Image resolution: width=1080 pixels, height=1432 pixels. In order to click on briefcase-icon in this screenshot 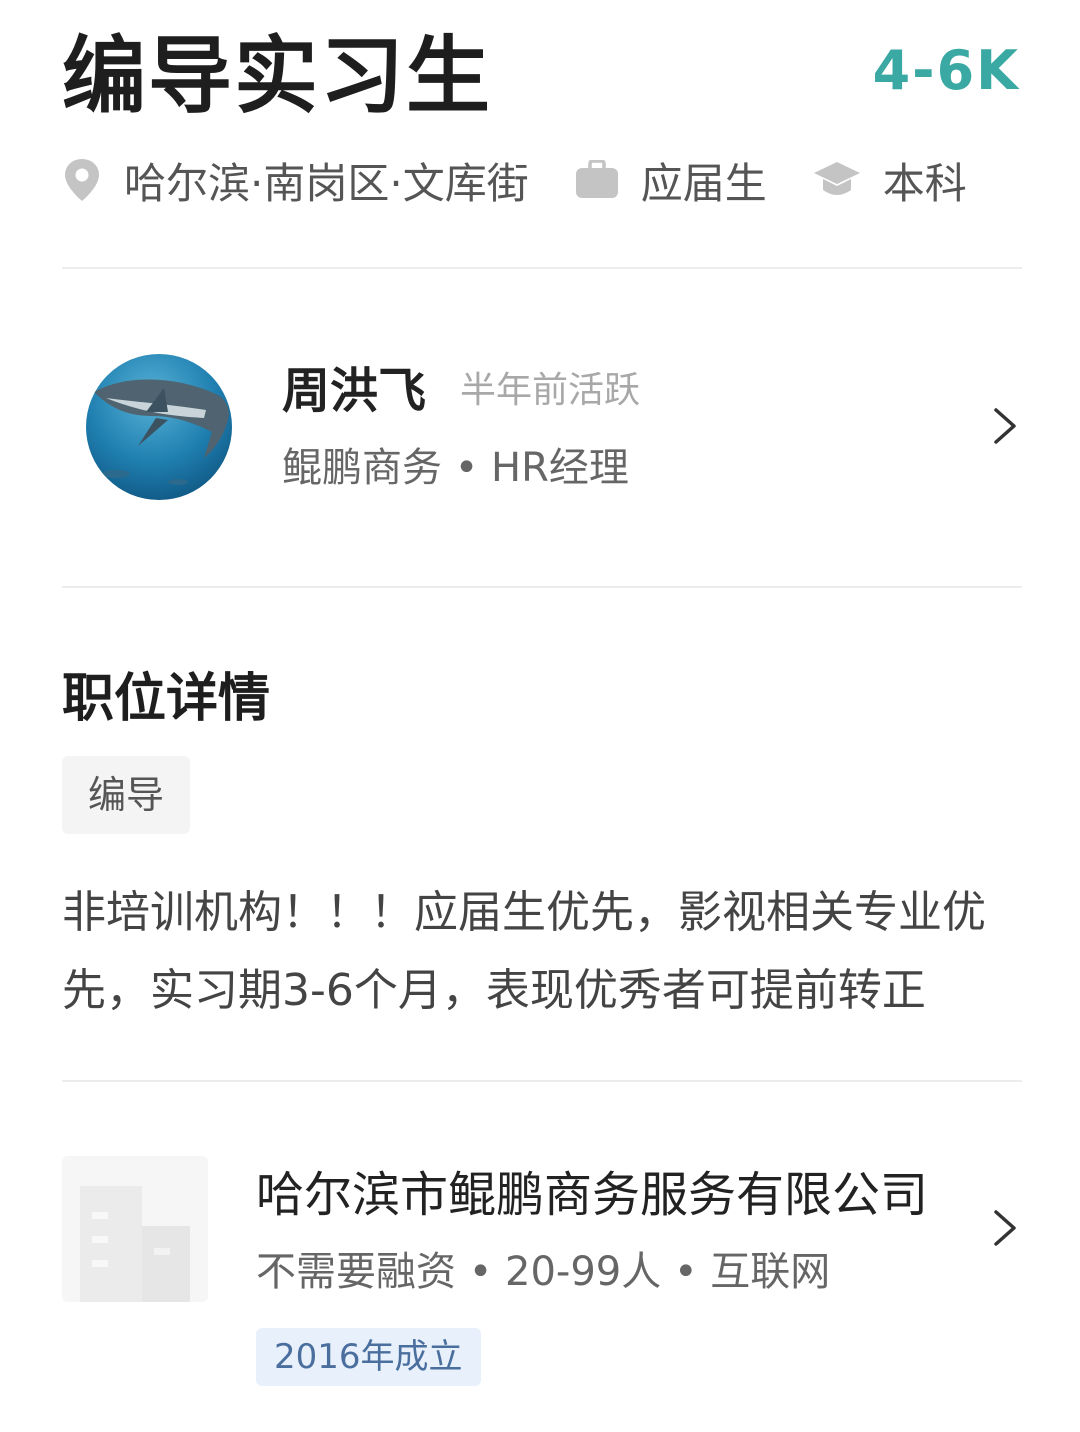, I will do `click(596, 179)`.